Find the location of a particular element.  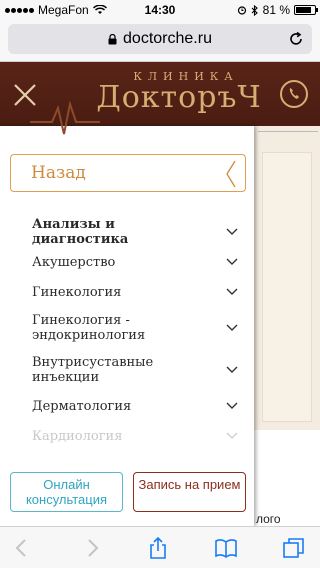

lock-icon is located at coordinates (112, 38).